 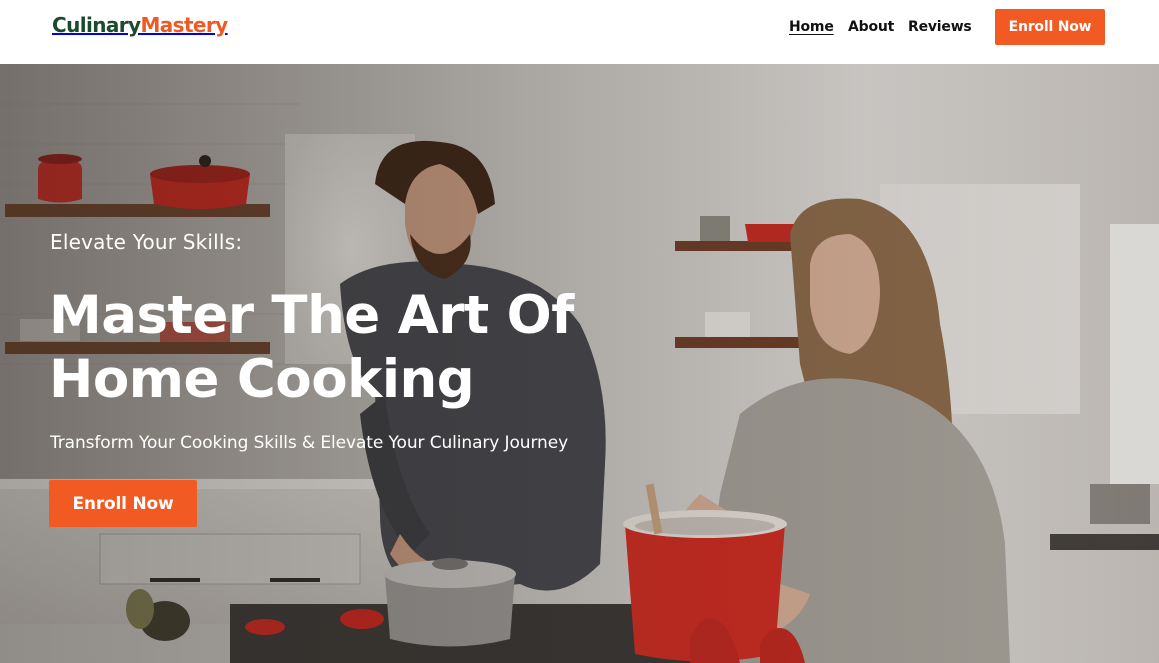 What do you see at coordinates (96, 25) in the screenshot?
I see `logo-text-culinary: Culinary` at bounding box center [96, 25].